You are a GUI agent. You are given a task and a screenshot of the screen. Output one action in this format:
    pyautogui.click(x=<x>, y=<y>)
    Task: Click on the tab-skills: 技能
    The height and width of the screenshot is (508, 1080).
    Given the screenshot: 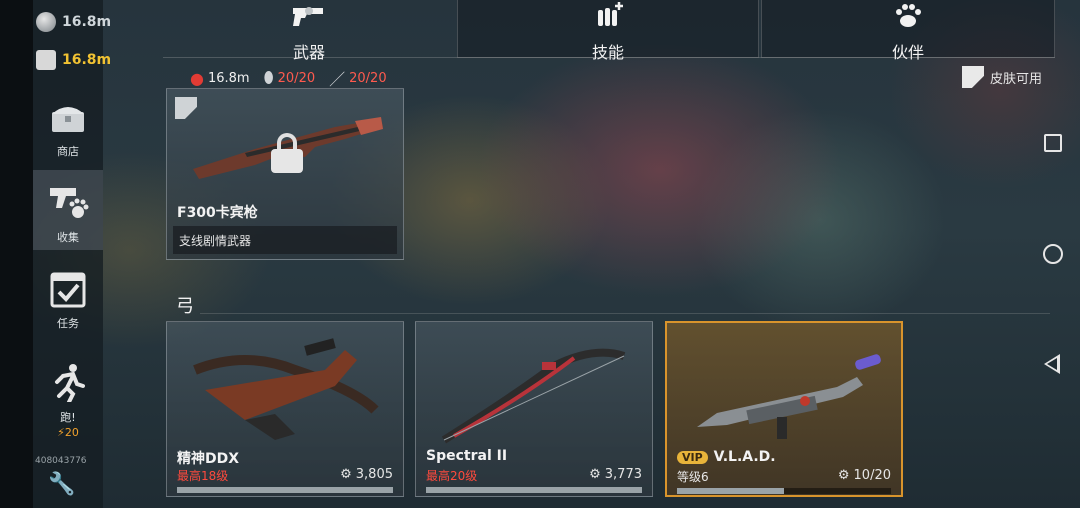 What is the action you would take?
    pyautogui.click(x=608, y=31)
    